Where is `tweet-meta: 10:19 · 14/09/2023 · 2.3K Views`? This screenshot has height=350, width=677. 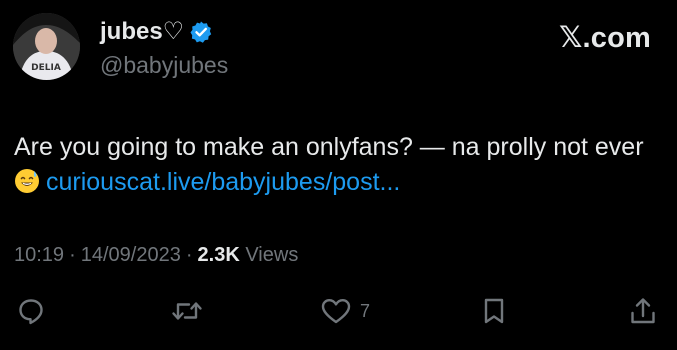
tweet-meta: 10:19 · 14/09/2023 · 2.3K Views is located at coordinates (156, 255).